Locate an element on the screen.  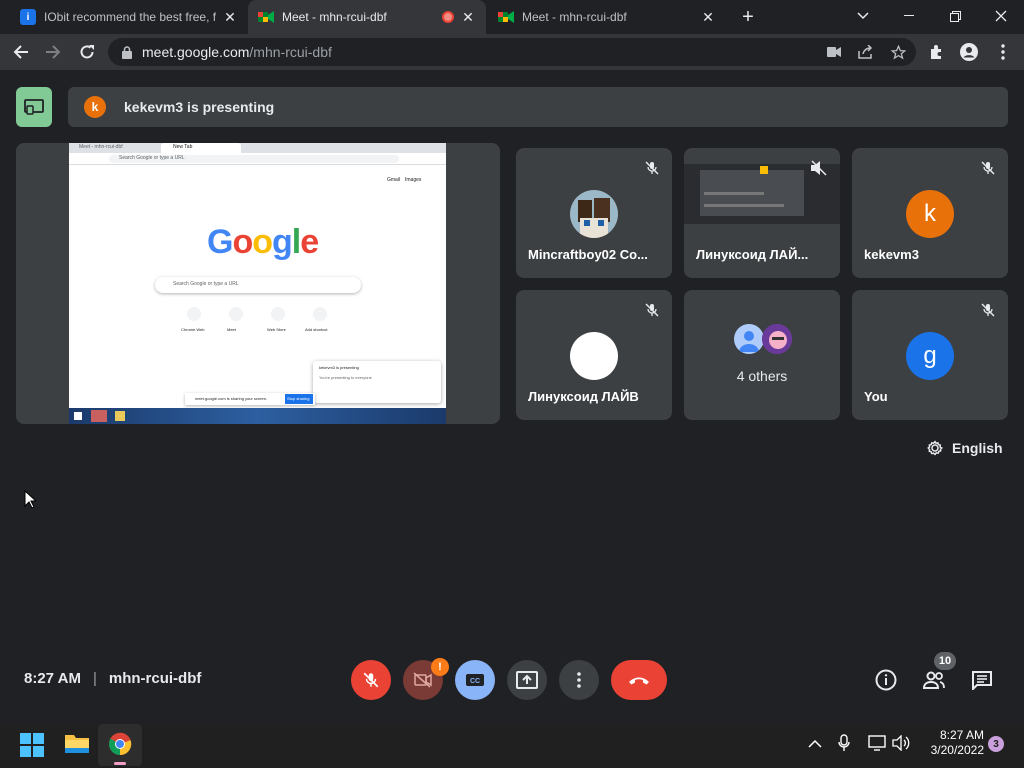
others-count: 4 others is located at coordinates (762, 376).